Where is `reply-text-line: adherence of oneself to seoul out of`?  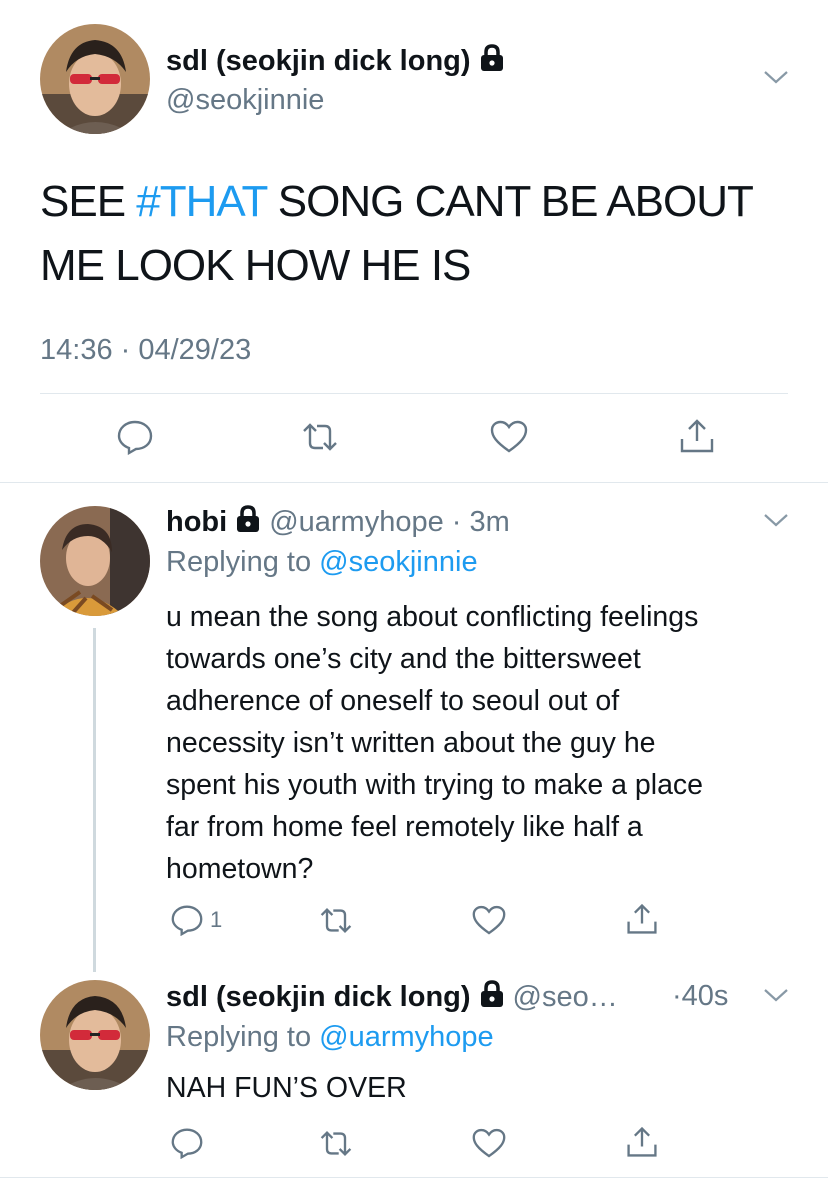 reply-text-line: adherence of oneself to seoul out of is located at coordinates (393, 701).